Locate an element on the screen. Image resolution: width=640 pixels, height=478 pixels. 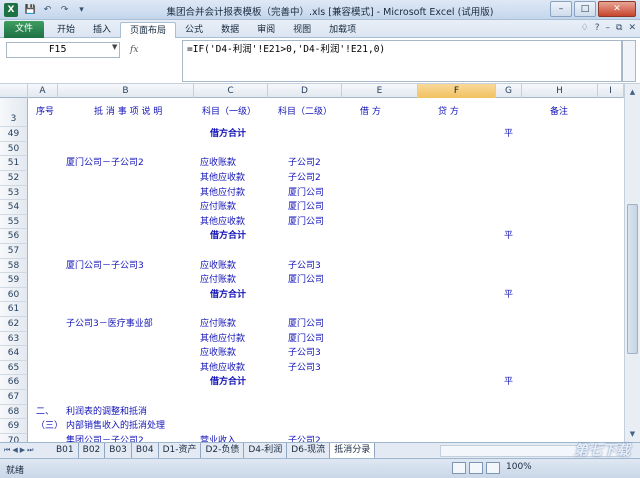
sheet-tab: D4-利润 is located at coordinates (266, 450).